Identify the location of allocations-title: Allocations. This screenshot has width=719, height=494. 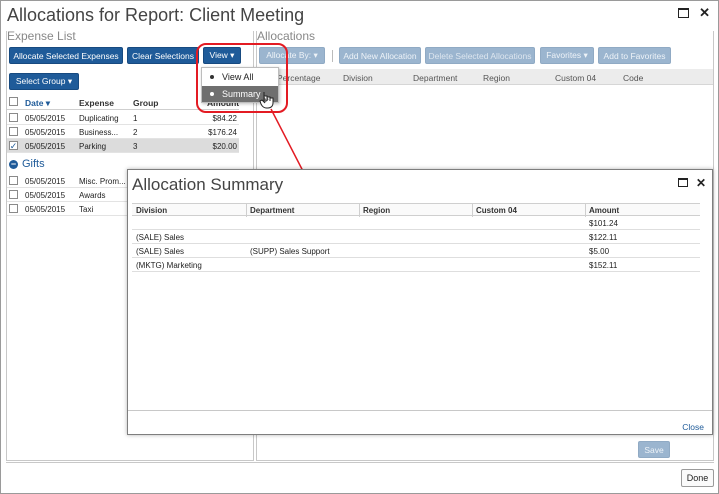
(286, 36).